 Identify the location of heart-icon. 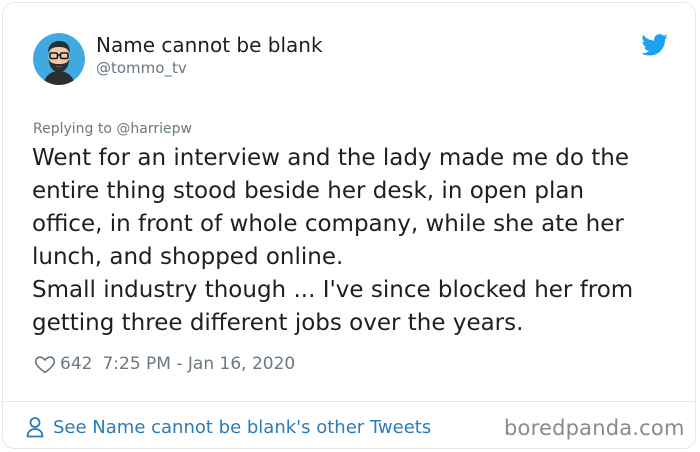
(45, 364).